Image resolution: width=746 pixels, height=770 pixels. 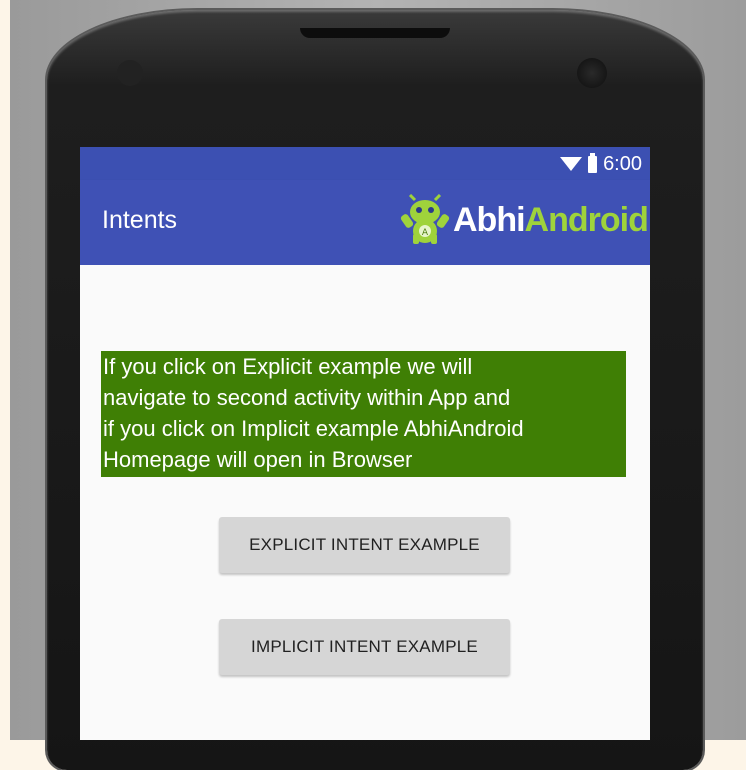 I want to click on logo-text-android: Android, so click(x=586, y=219).